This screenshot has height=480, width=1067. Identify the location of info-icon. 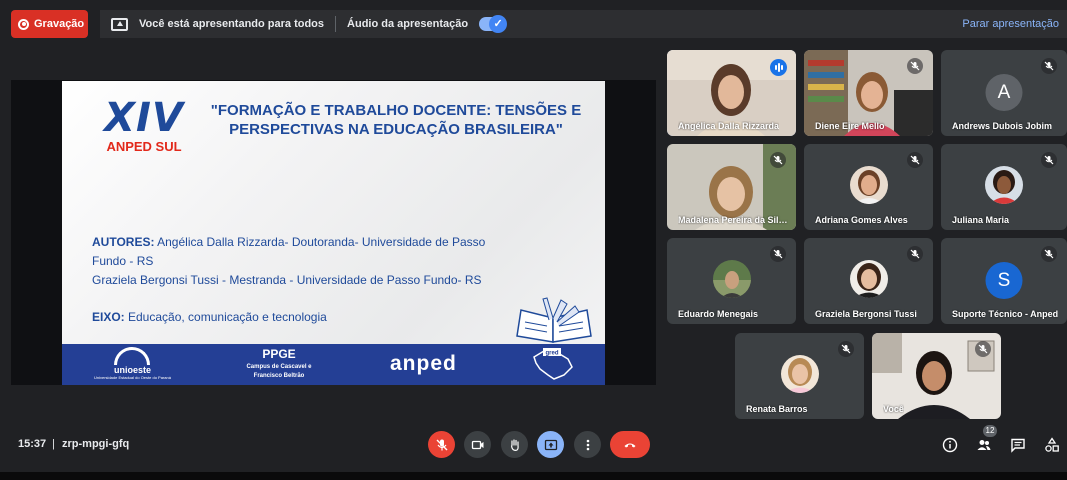
(950, 445).